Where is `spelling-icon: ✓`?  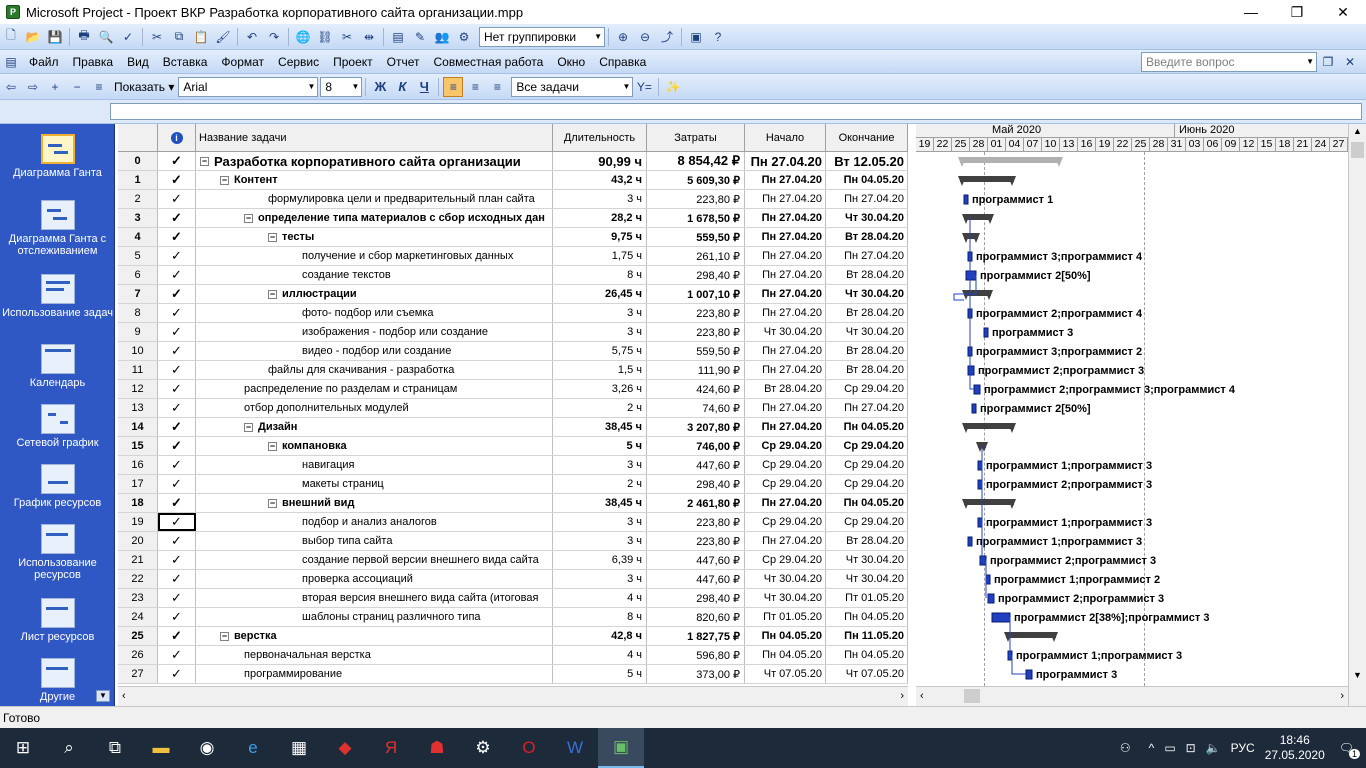 spelling-icon: ✓ is located at coordinates (128, 37).